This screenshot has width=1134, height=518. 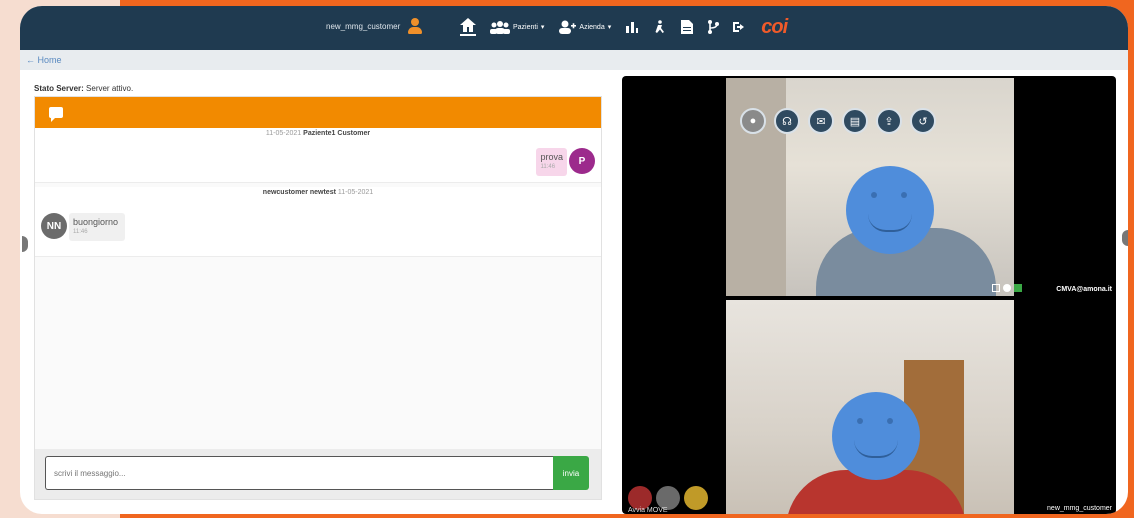 What do you see at coordinates (299, 473) in the screenshot?
I see `message-input` at bounding box center [299, 473].